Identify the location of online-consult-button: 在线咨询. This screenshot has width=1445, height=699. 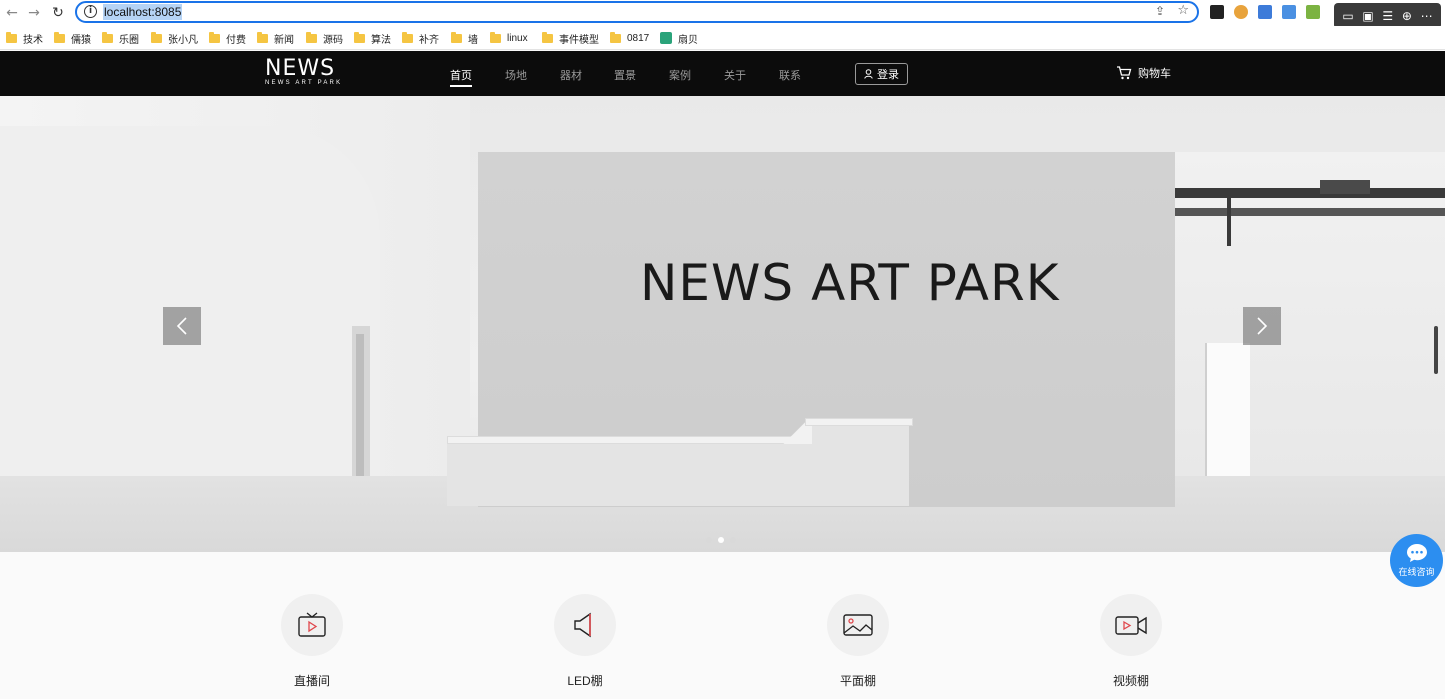
(1416, 560).